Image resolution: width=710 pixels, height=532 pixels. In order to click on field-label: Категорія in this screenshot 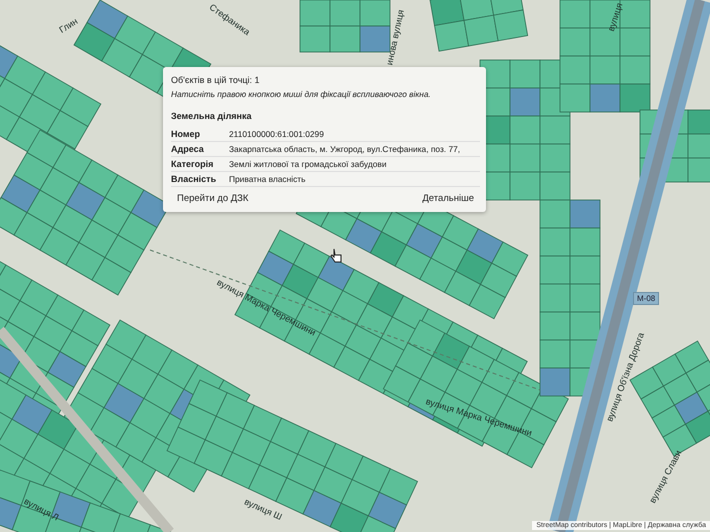, I will do `click(192, 164)`.